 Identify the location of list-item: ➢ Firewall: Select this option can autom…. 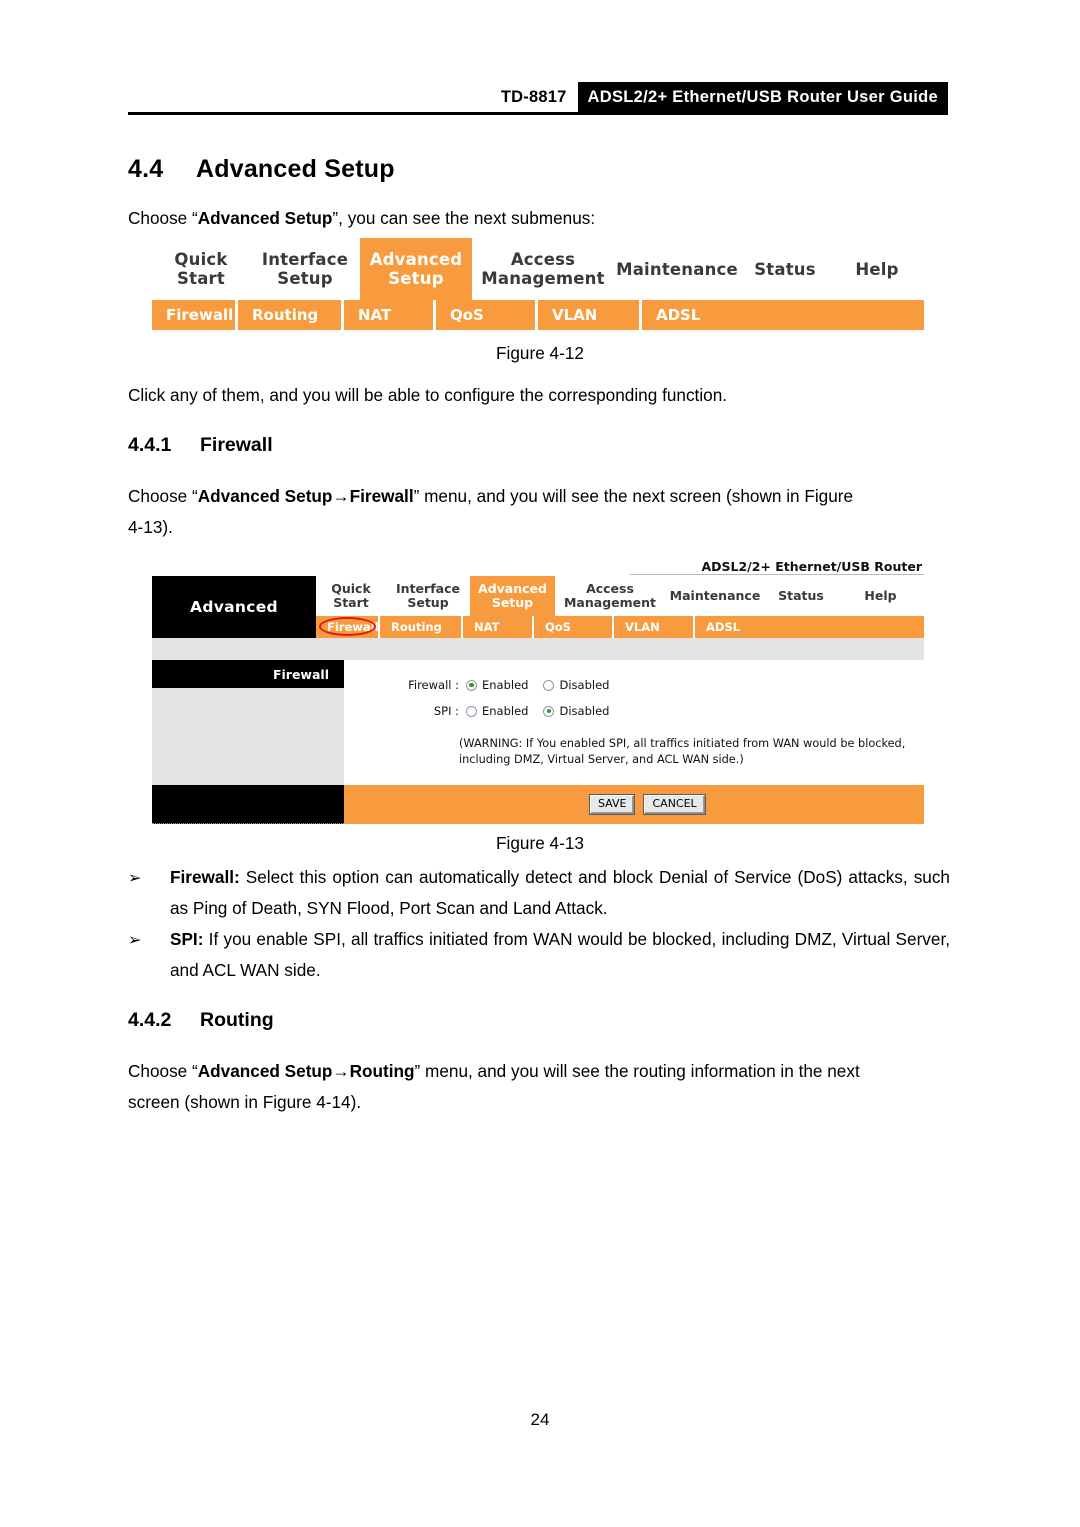
(539, 893).